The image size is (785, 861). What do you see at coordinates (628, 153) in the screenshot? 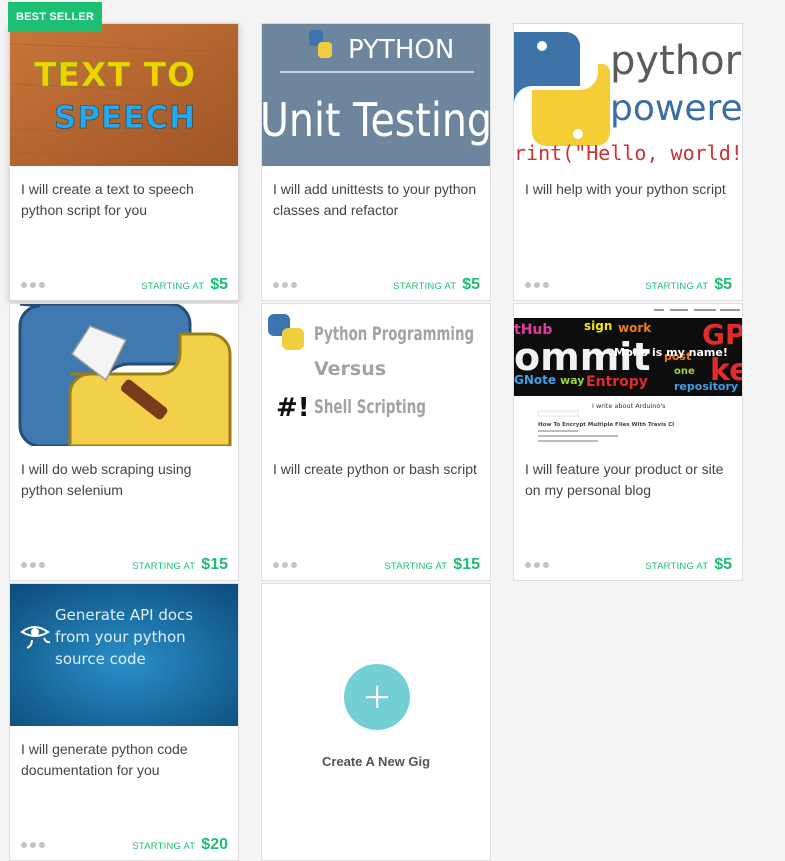
I see `powered-code: rint("Hello, world!"` at bounding box center [628, 153].